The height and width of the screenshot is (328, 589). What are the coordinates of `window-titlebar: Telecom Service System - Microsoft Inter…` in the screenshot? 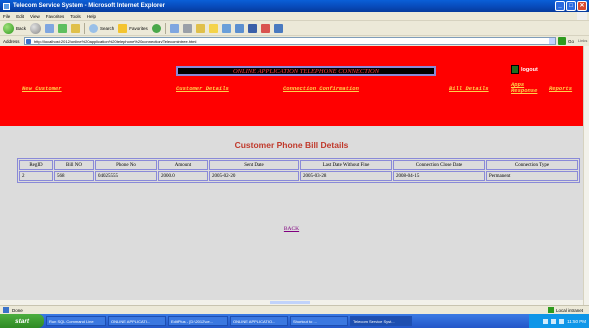 It's located at (294, 6).